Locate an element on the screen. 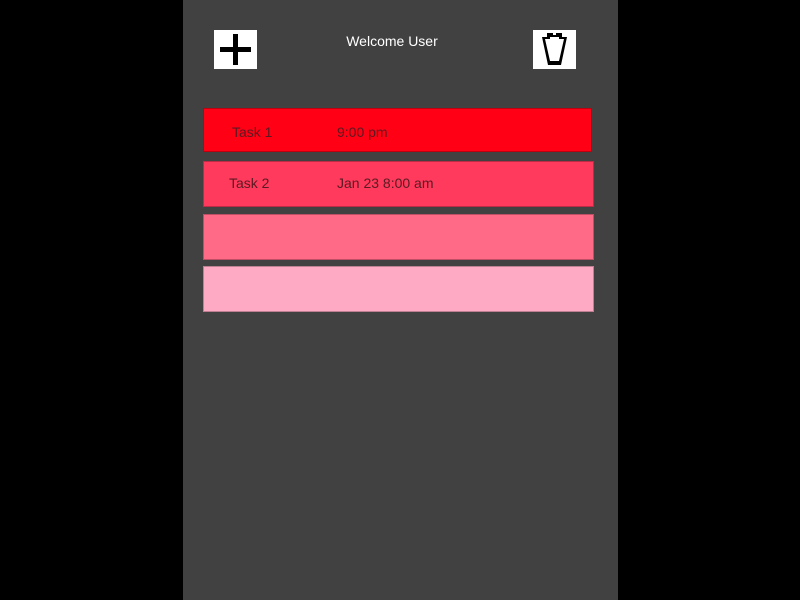  task-time: Jan 23 8:00 am is located at coordinates (385, 183).